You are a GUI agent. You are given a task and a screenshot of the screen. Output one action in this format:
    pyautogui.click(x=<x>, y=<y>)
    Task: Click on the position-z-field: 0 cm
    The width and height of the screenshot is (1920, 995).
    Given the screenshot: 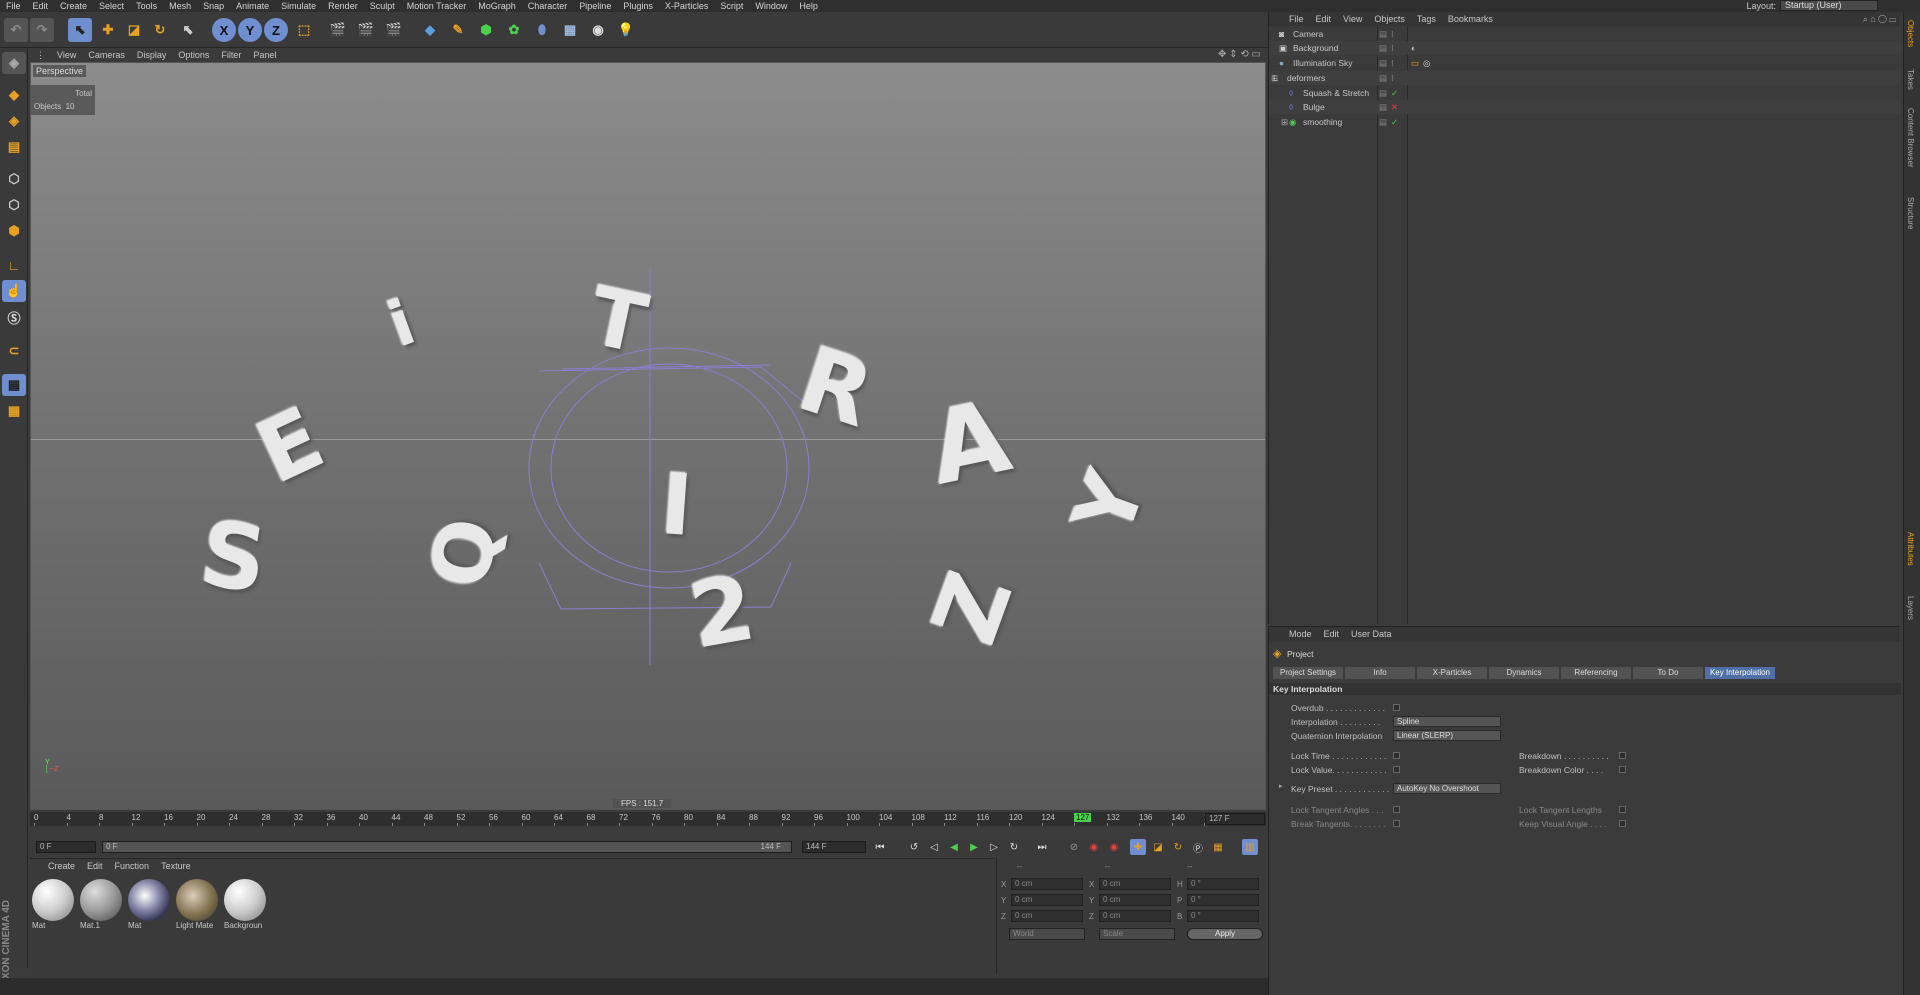 What is the action you would take?
    pyautogui.click(x=1047, y=916)
    